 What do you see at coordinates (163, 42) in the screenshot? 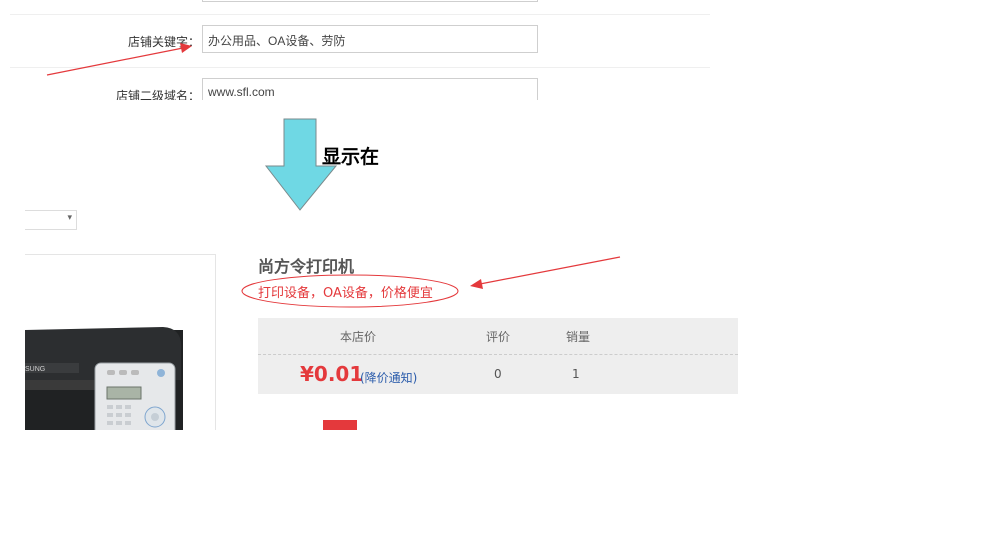
I see `keyword-label: 店铺关键字：` at bounding box center [163, 42].